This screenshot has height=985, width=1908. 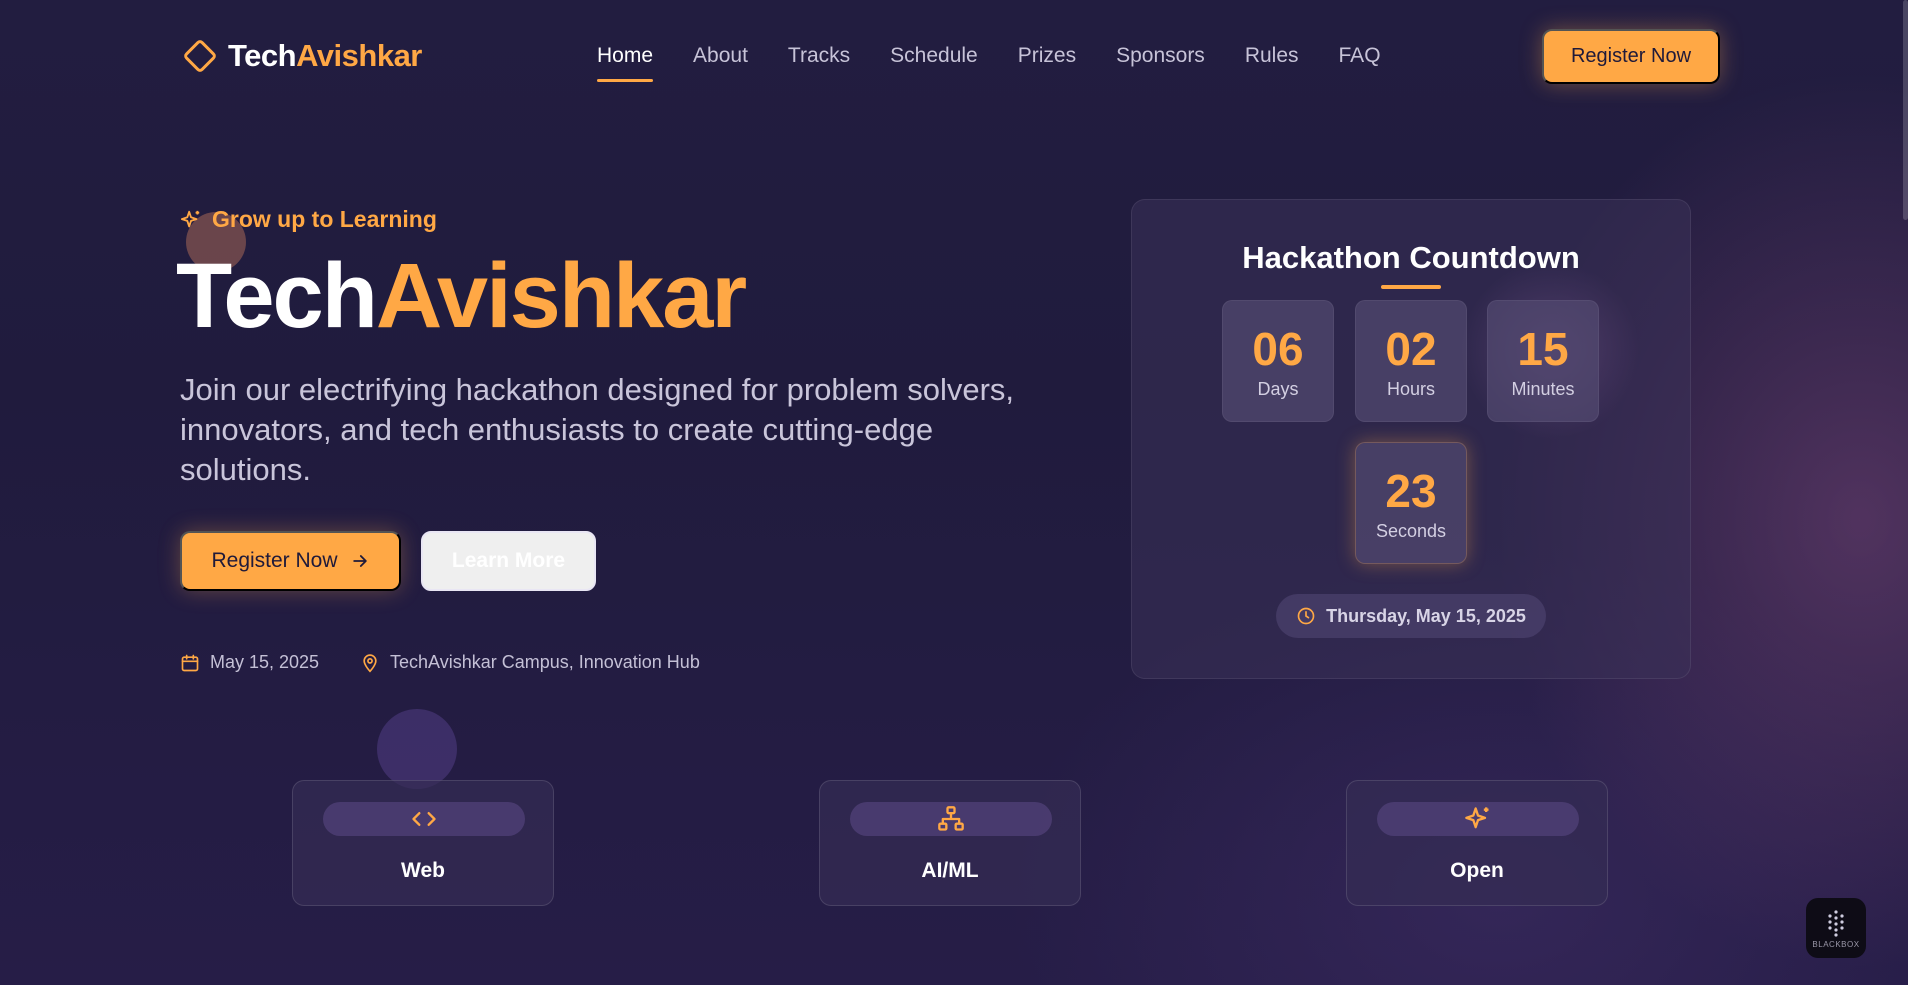 What do you see at coordinates (1477, 843) in the screenshot?
I see `track-card-open: Open` at bounding box center [1477, 843].